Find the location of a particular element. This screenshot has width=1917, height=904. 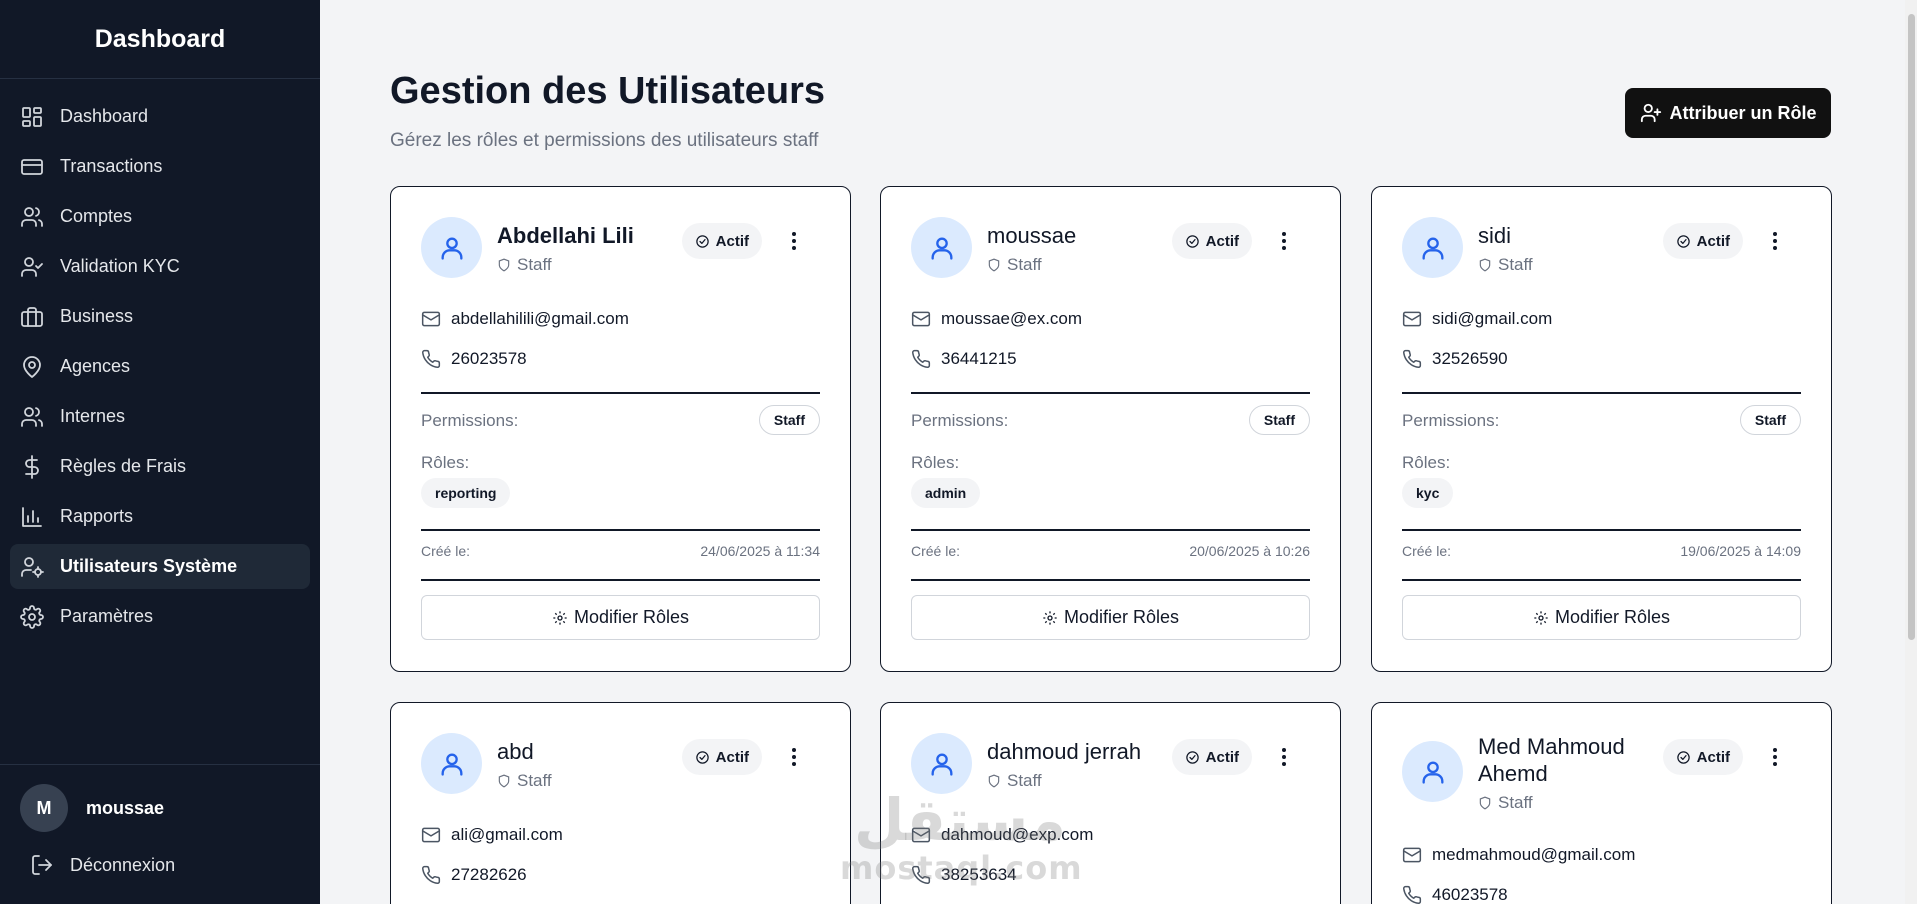

sidebar-item-agences: Agences is located at coordinates (160, 366).